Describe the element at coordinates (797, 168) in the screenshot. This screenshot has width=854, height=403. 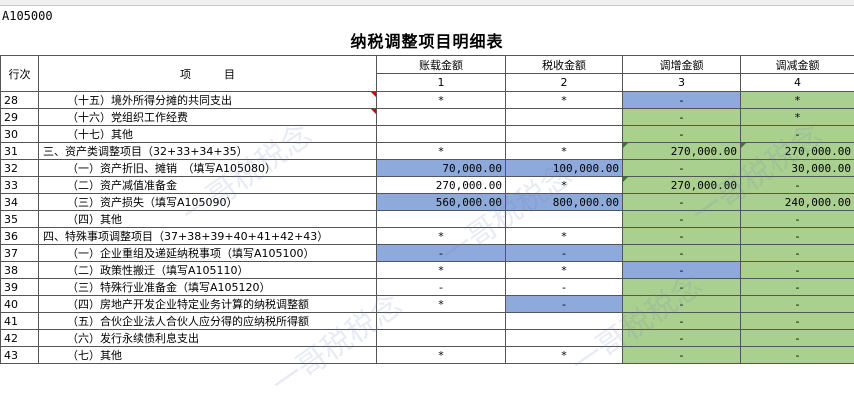
I see `decrease-amount-cell: 30,000.00` at that location.